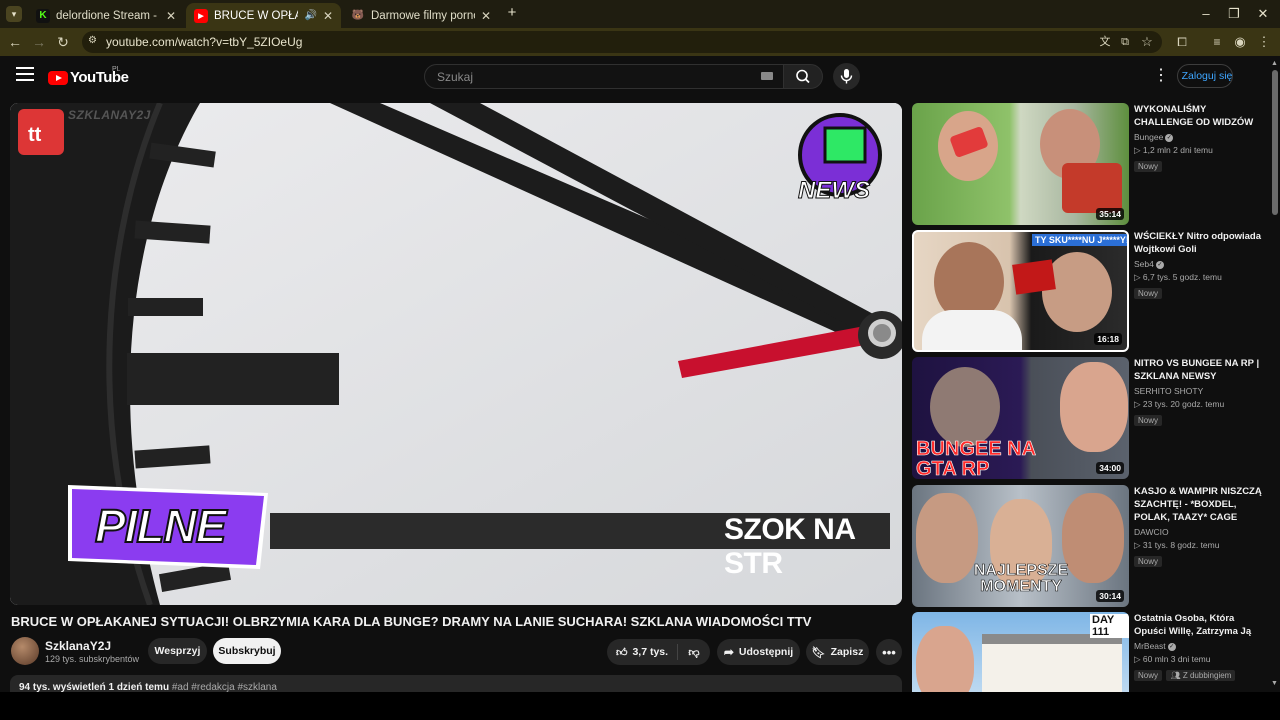  What do you see at coordinates (63, 42) in the screenshot?
I see `reload-icon: ↻` at bounding box center [63, 42].